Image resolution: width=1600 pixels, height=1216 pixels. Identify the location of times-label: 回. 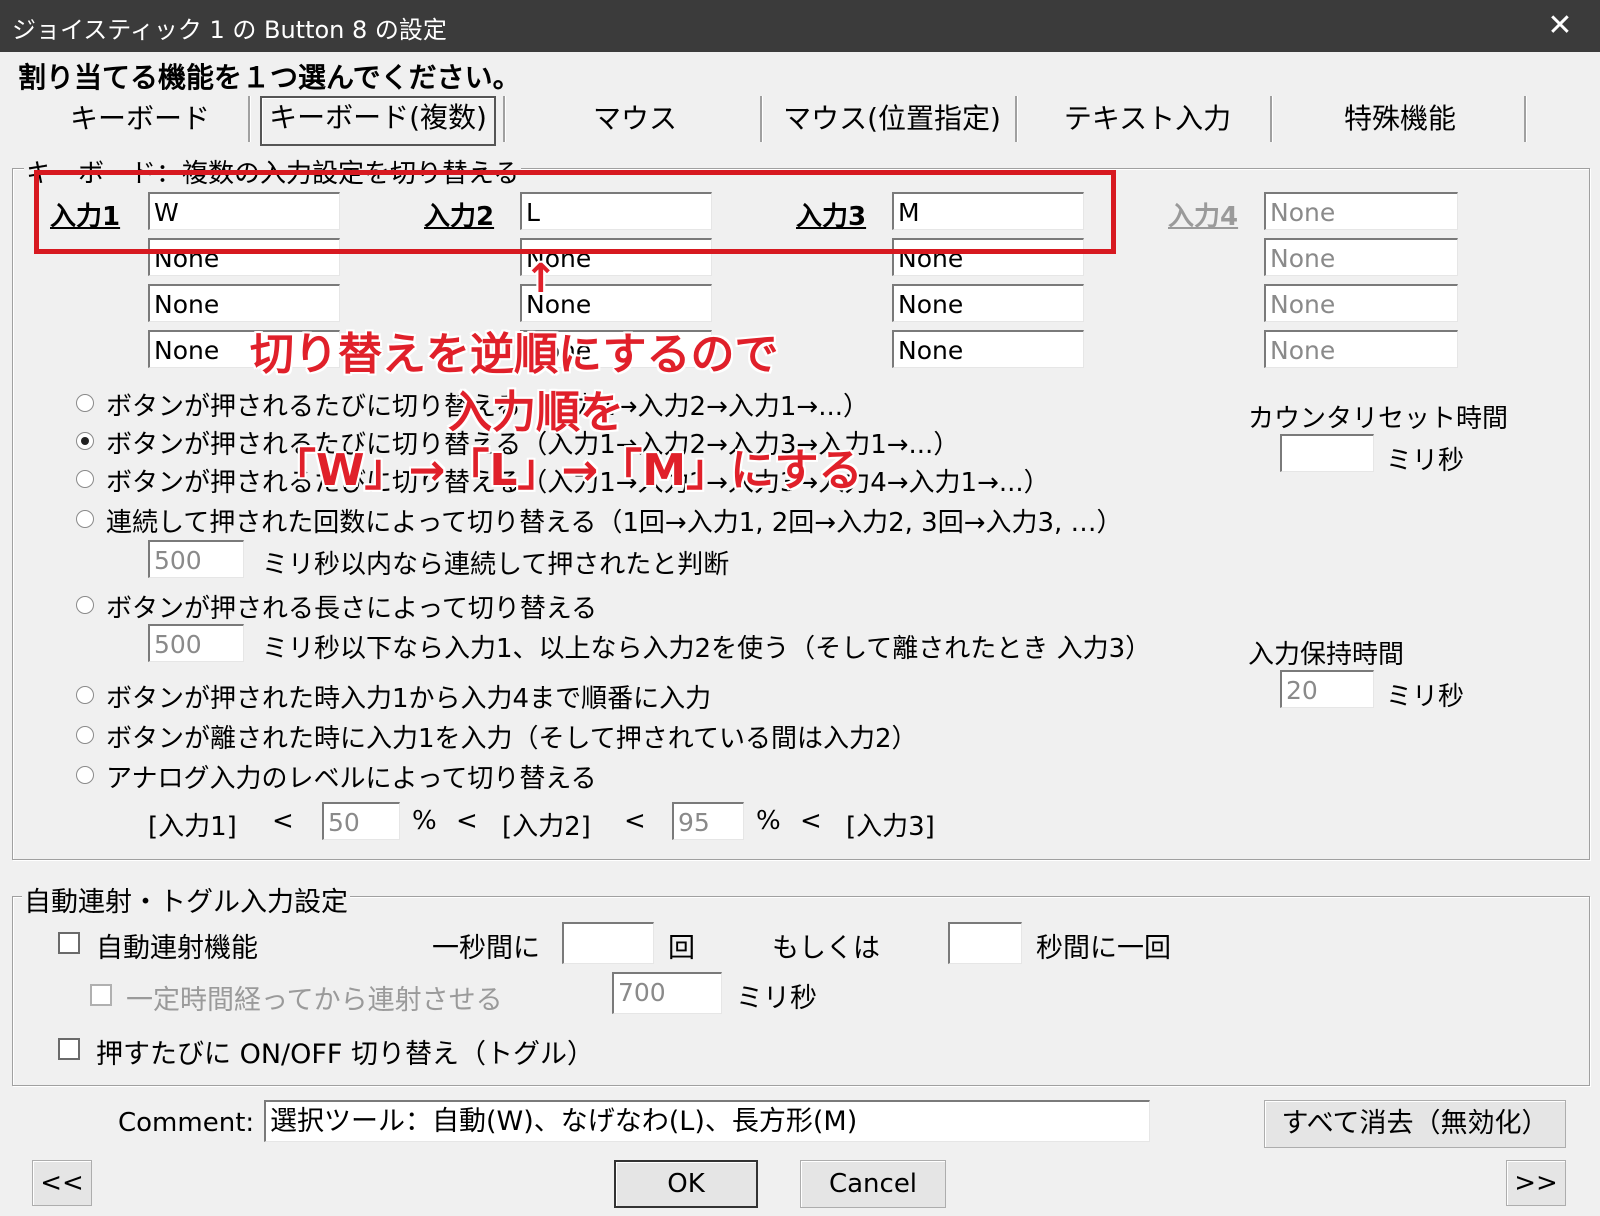
(681, 948).